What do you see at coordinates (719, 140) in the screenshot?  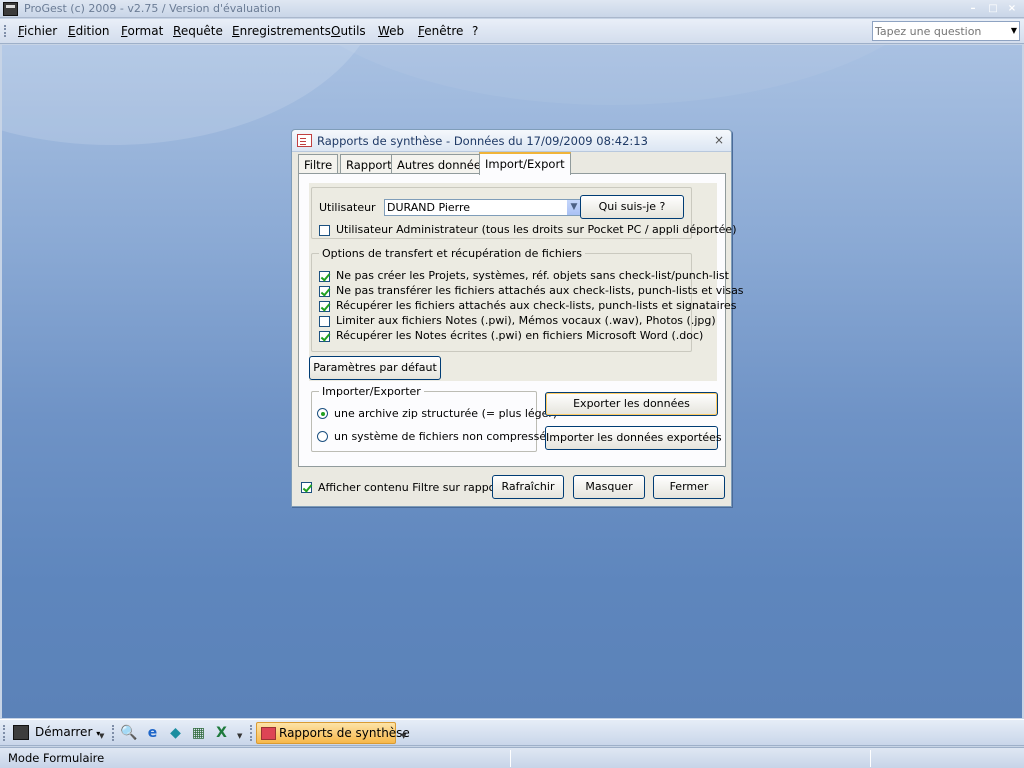 I see `dialog-close-icon: ×` at bounding box center [719, 140].